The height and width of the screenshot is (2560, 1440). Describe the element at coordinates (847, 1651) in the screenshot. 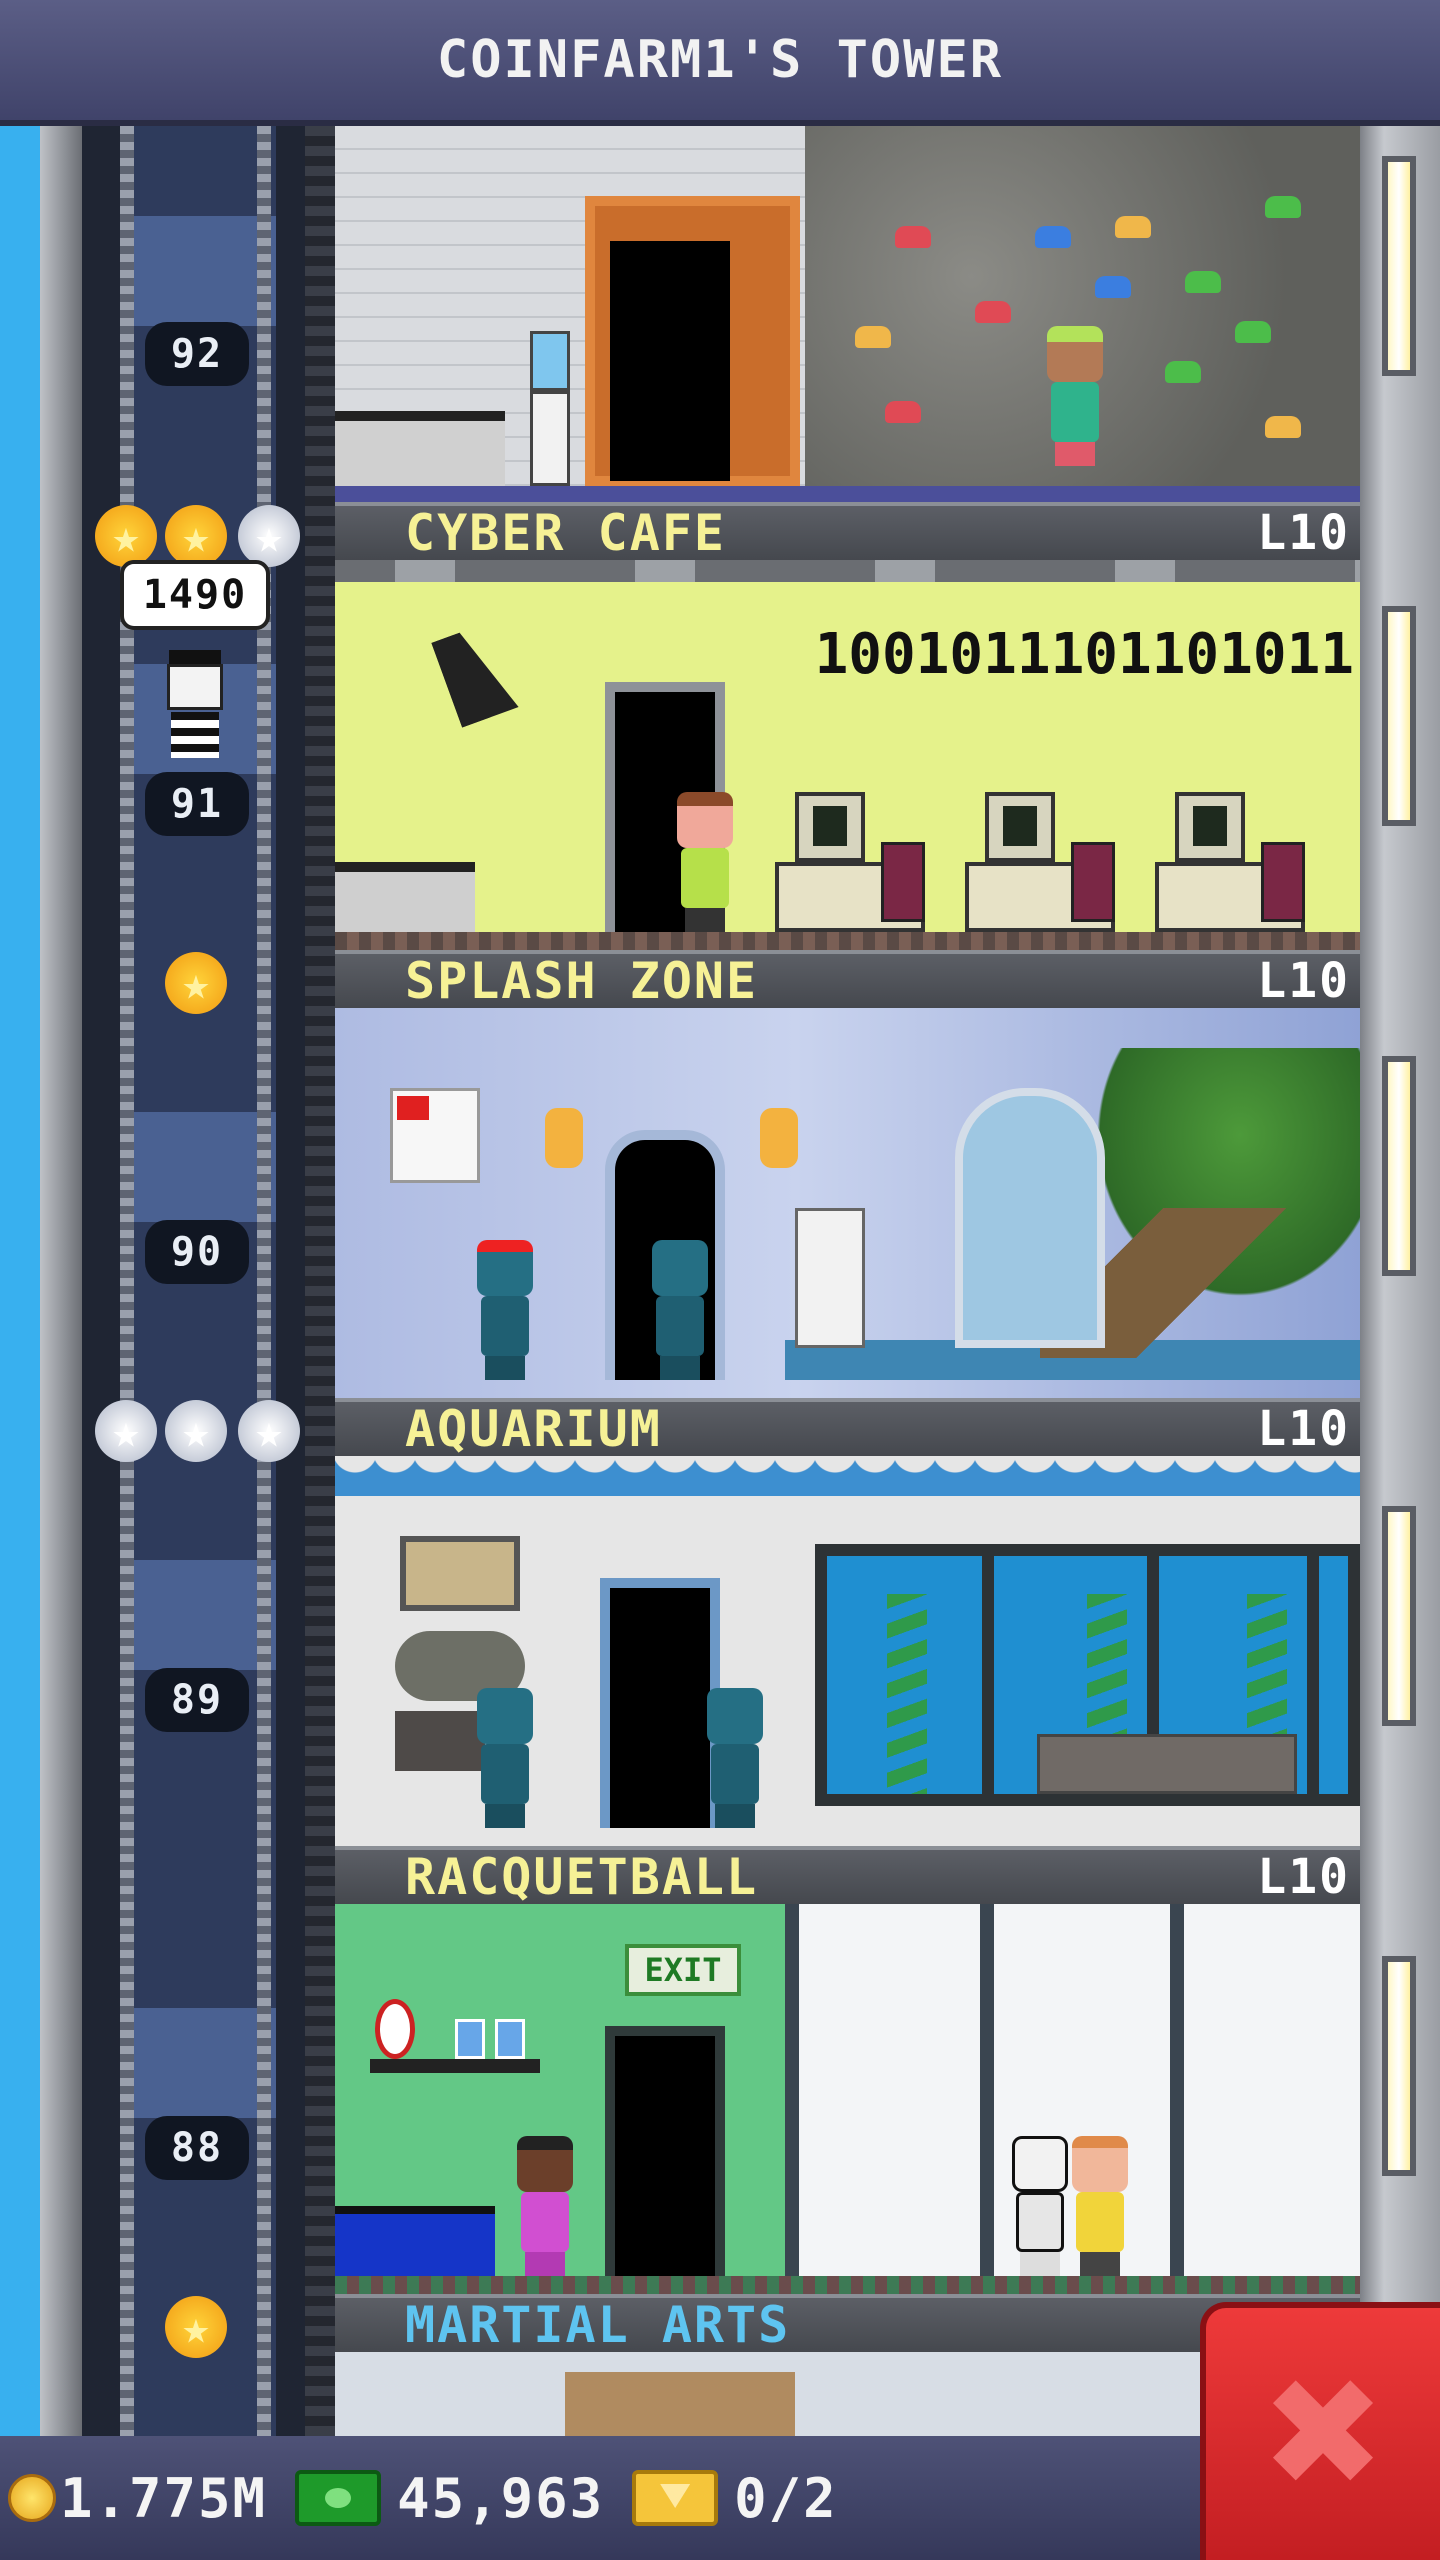

I see `aquarium-room` at that location.